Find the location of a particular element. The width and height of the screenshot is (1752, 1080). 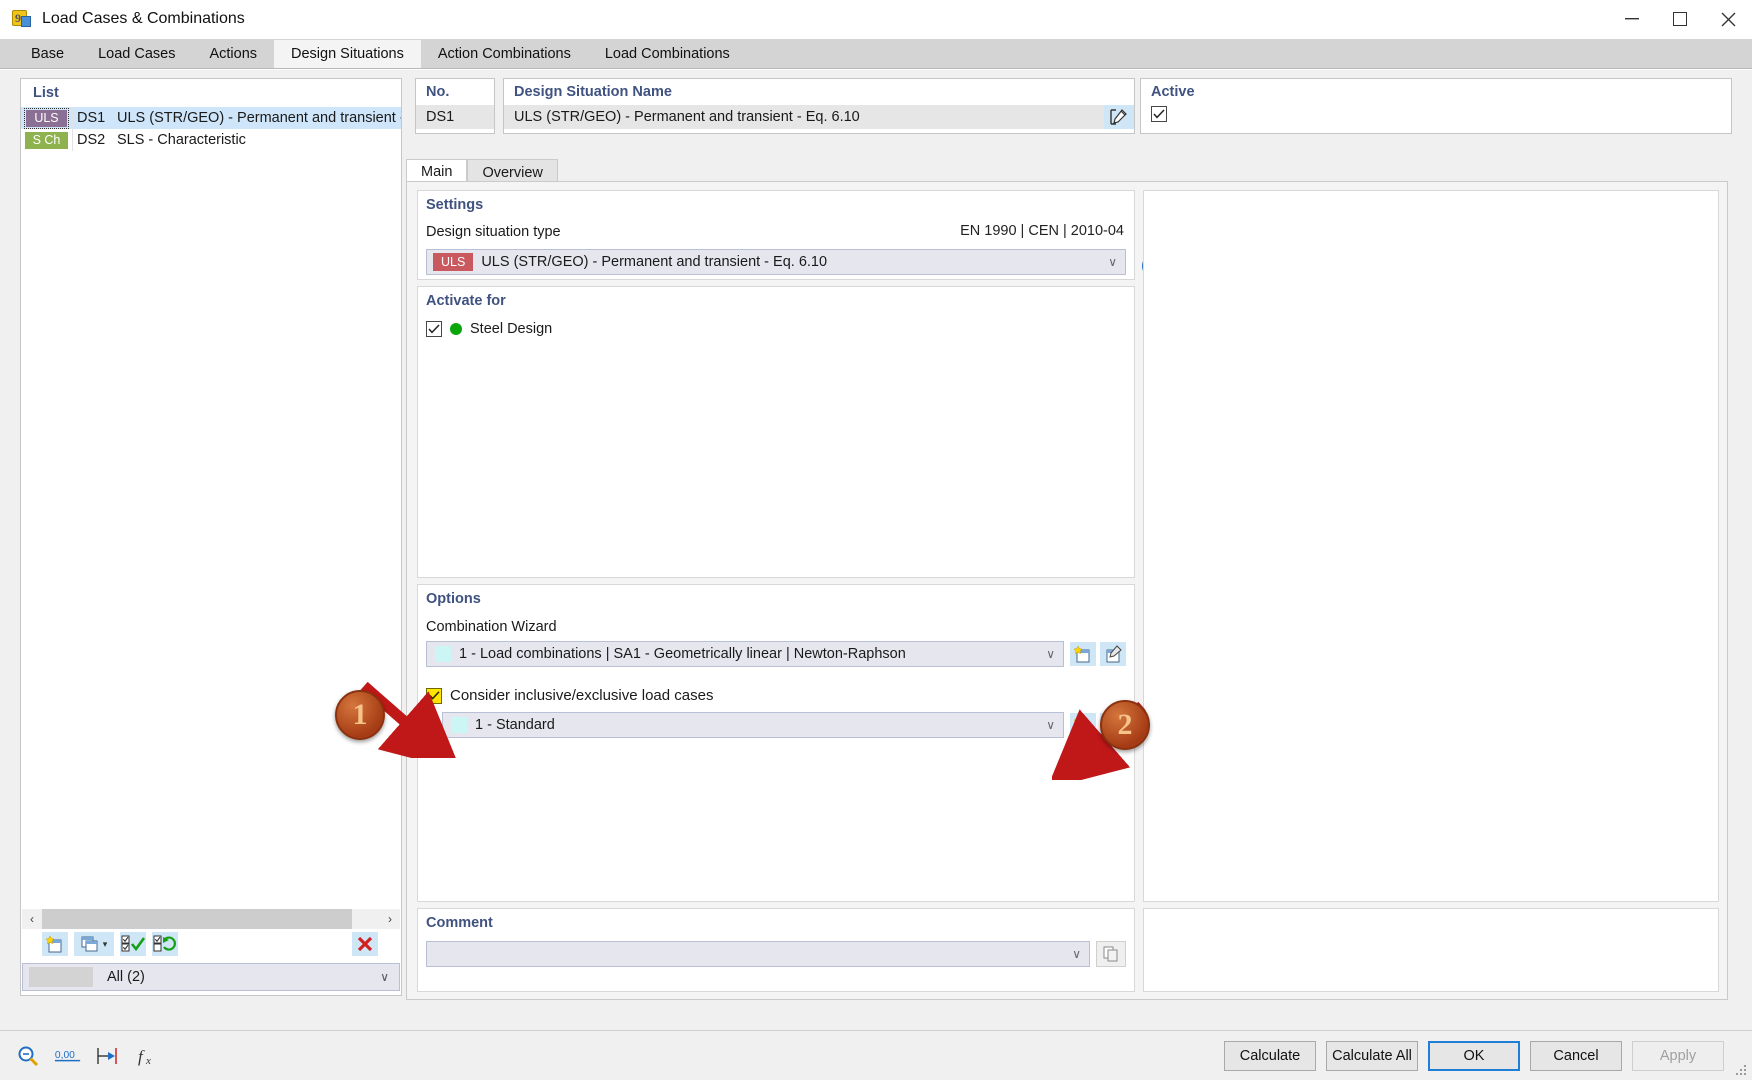

active-label: Active is located at coordinates (1173, 92).